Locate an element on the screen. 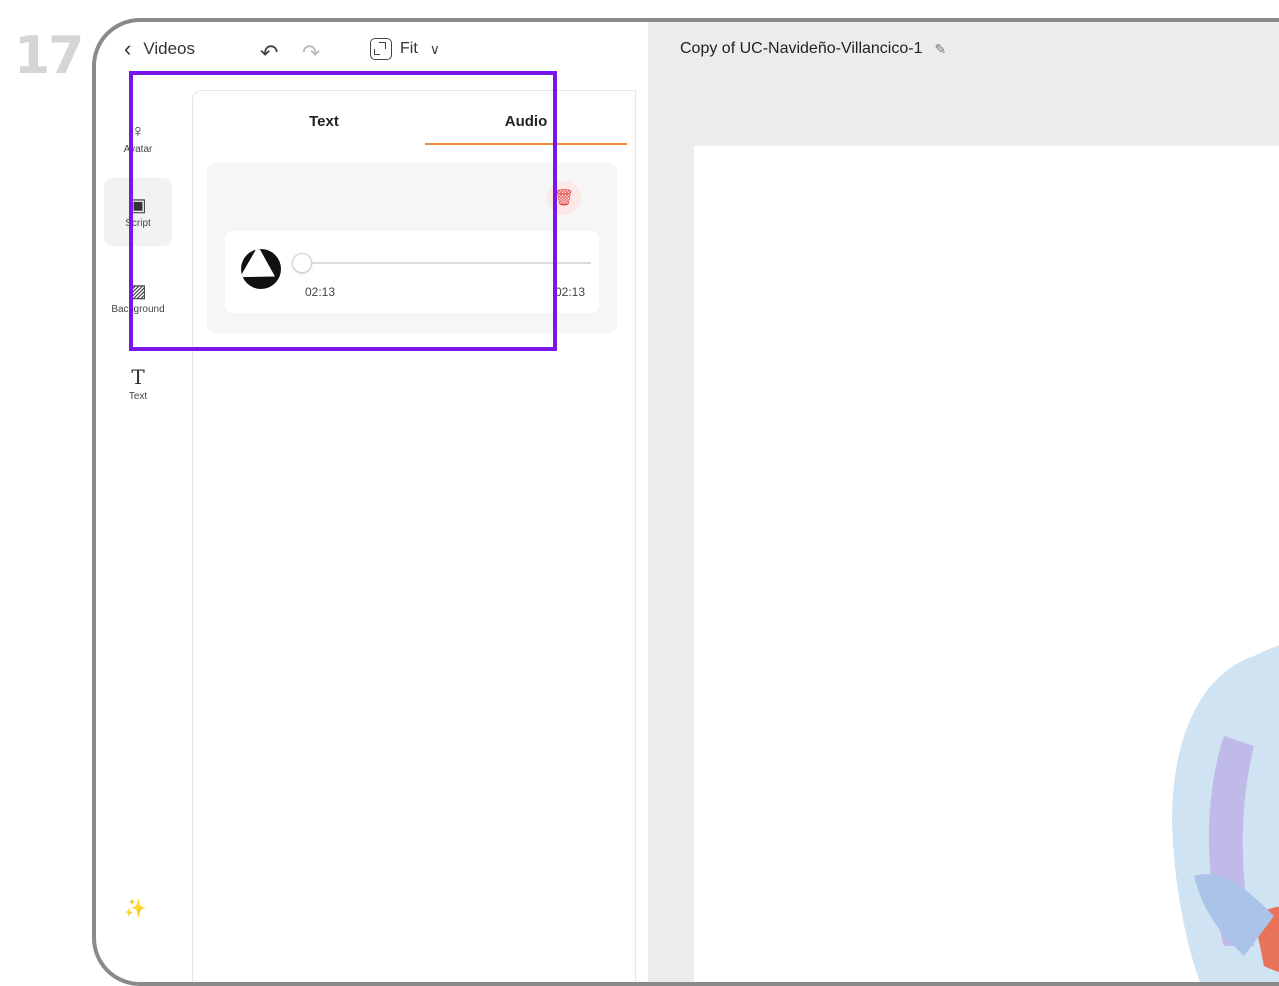  delete-audio-button: 🗑 is located at coordinates (564, 198).